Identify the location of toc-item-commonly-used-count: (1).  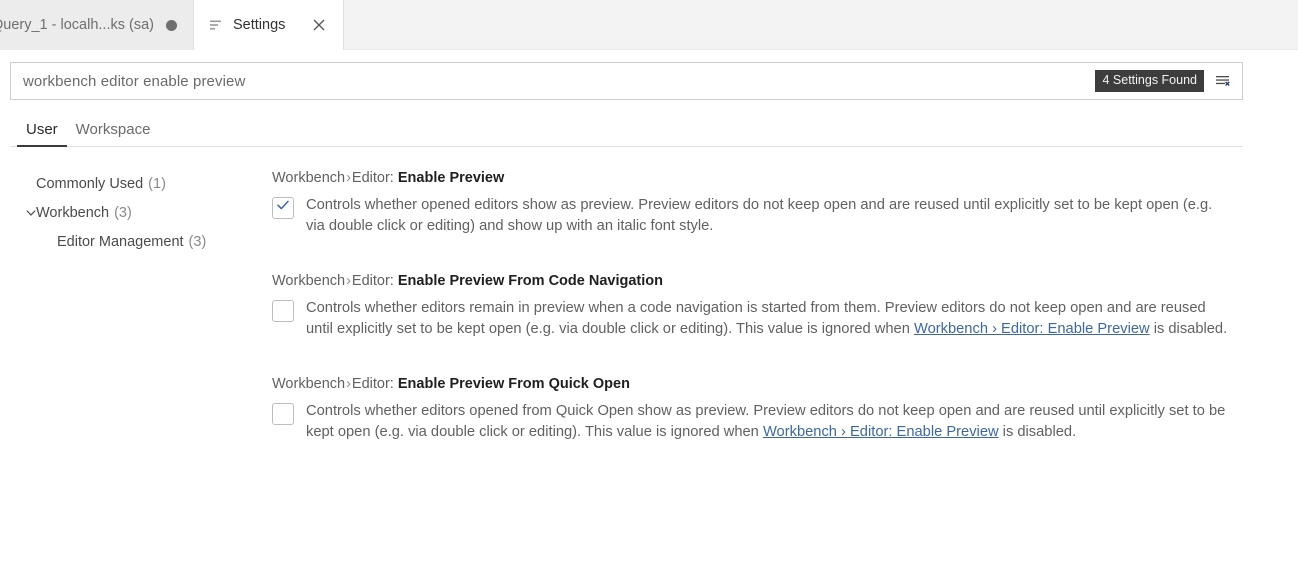
(157, 183).